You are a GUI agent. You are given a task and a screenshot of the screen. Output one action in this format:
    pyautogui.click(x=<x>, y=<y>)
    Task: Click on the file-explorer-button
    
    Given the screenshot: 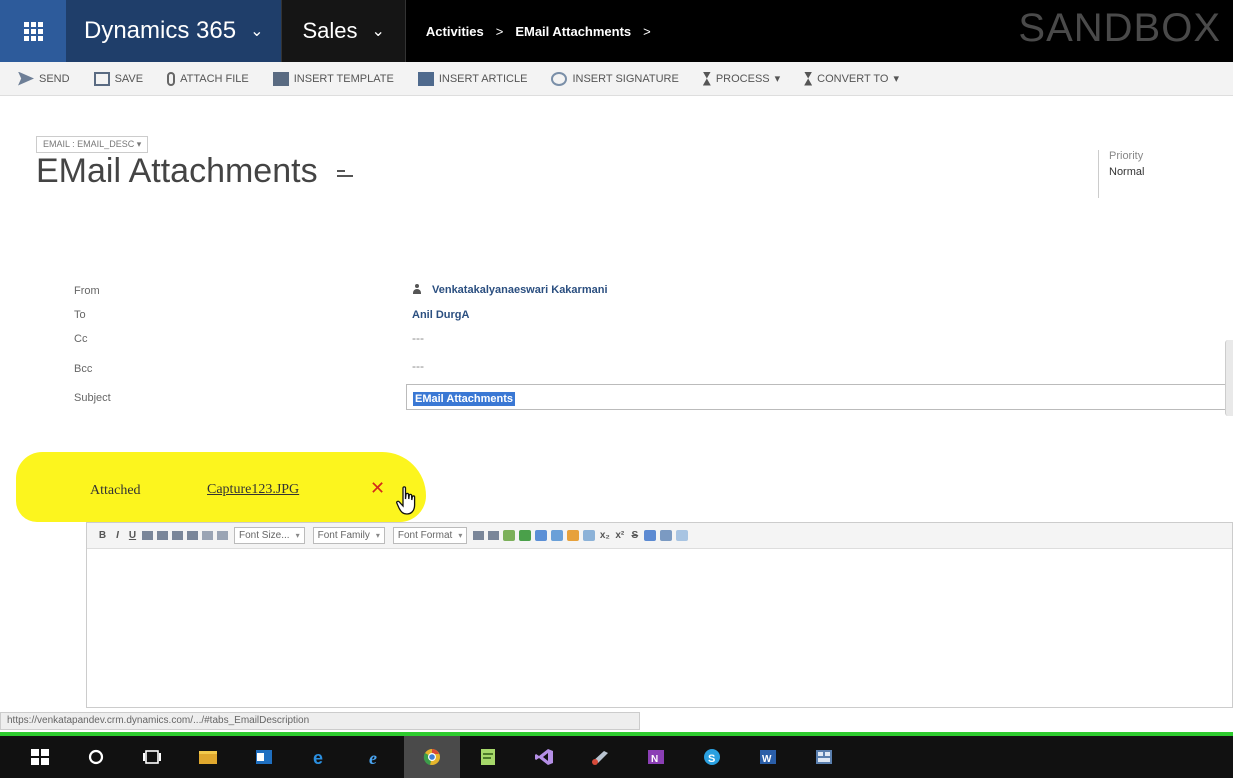 What is the action you would take?
    pyautogui.click(x=208, y=757)
    